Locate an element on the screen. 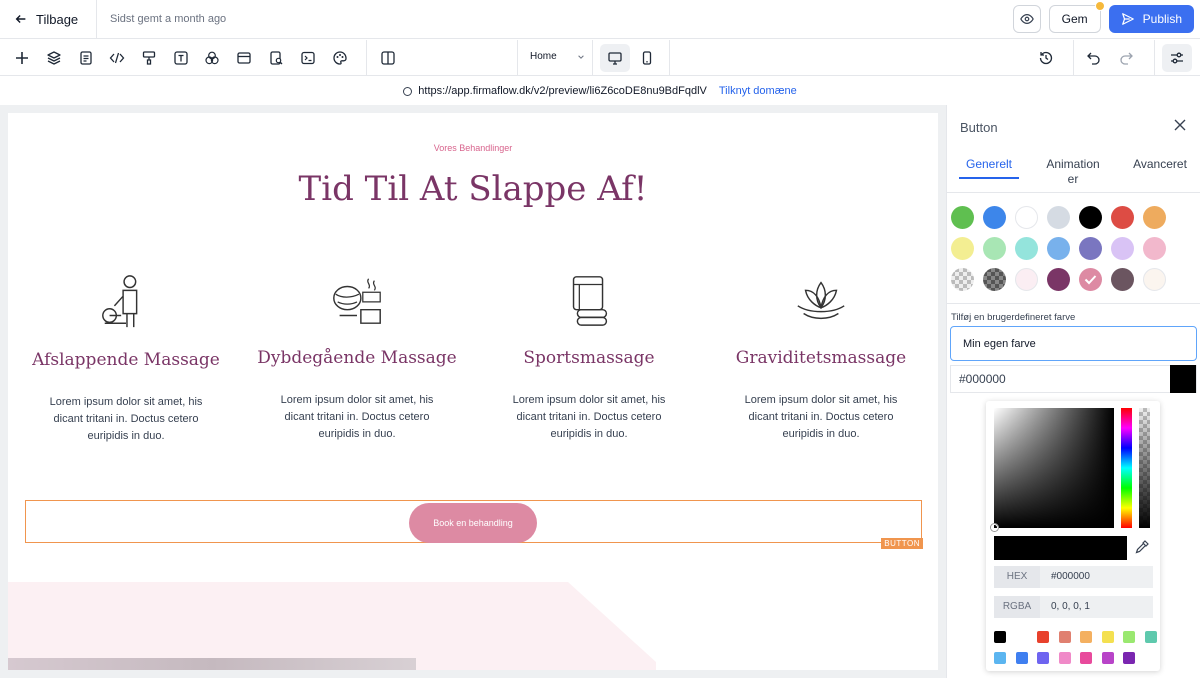 The image size is (1200, 678). service-title: Graviditetsmassage is located at coordinates (821, 358).